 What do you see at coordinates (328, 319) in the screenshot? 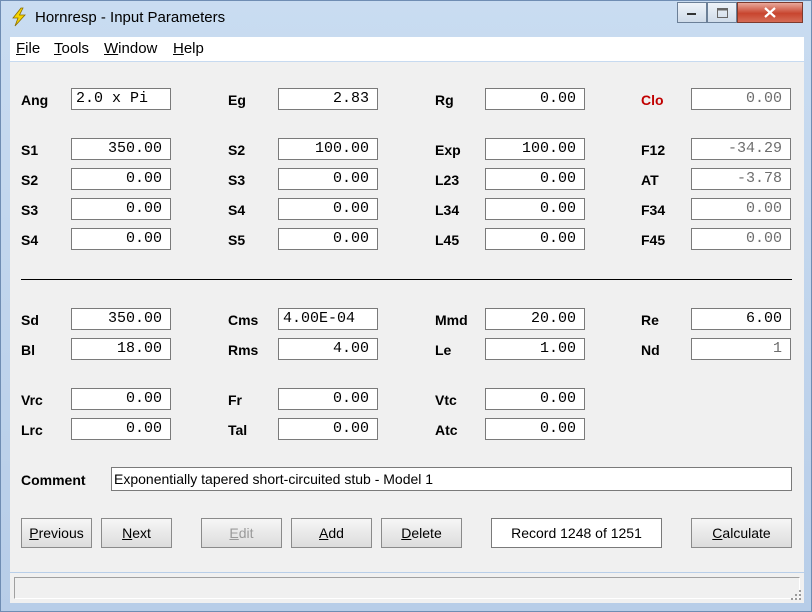
I see `cms-field: 4.00E-04` at bounding box center [328, 319].